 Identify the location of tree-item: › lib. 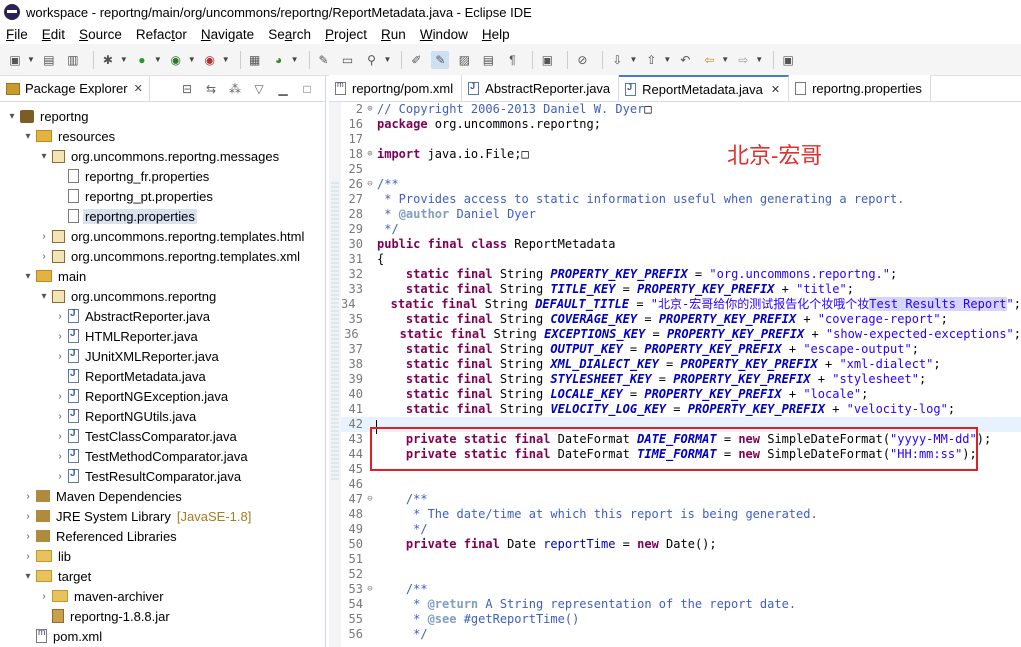
(162, 556).